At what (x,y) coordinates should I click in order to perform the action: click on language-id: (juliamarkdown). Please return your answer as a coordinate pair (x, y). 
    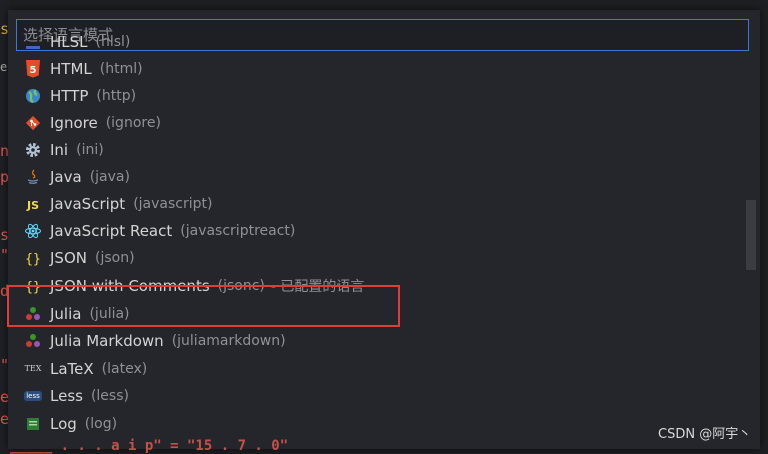
    Looking at the image, I should click on (228, 340).